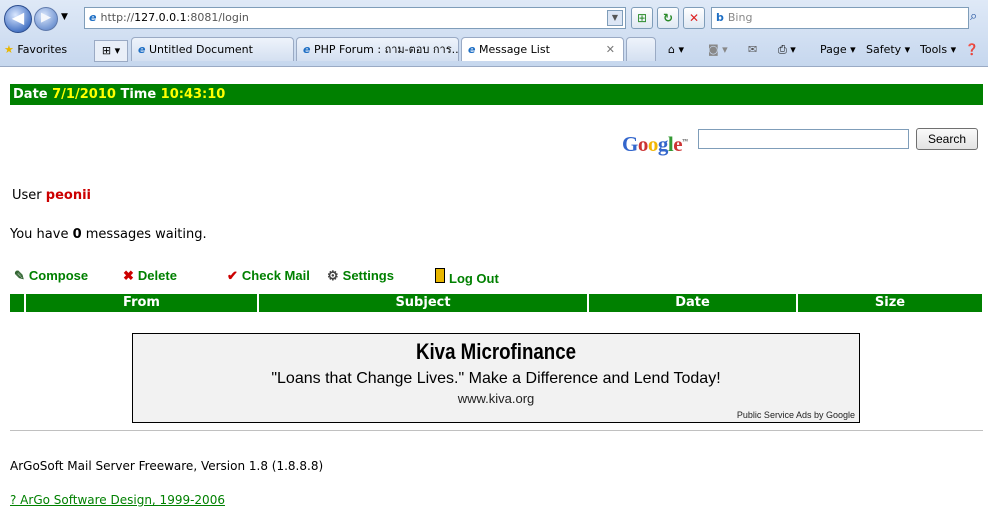  I want to click on safety-menu: Safety ▾, so click(888, 50).